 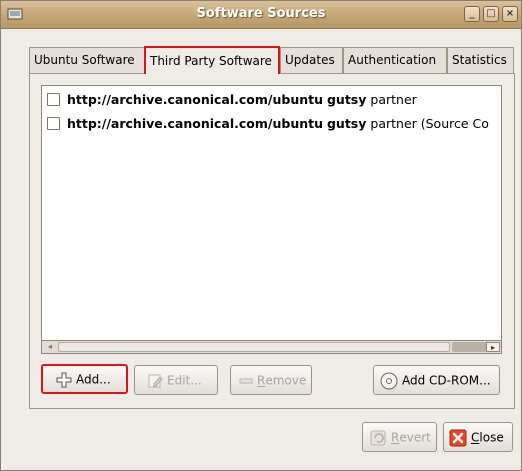 What do you see at coordinates (389, 380) in the screenshot?
I see `cdrom-icon` at bounding box center [389, 380].